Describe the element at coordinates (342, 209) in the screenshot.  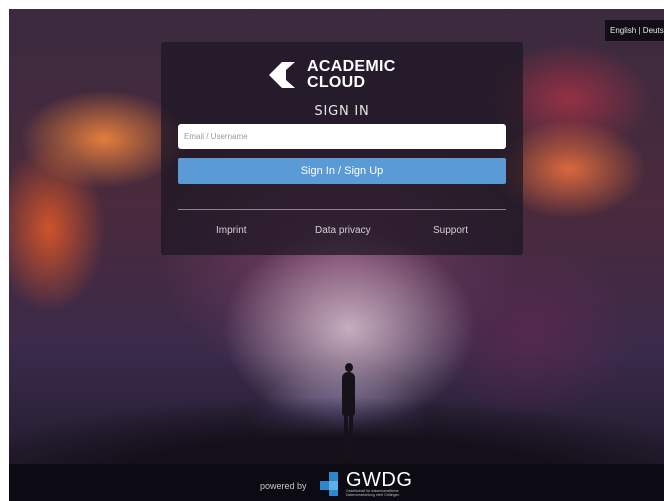
I see `divider` at that location.